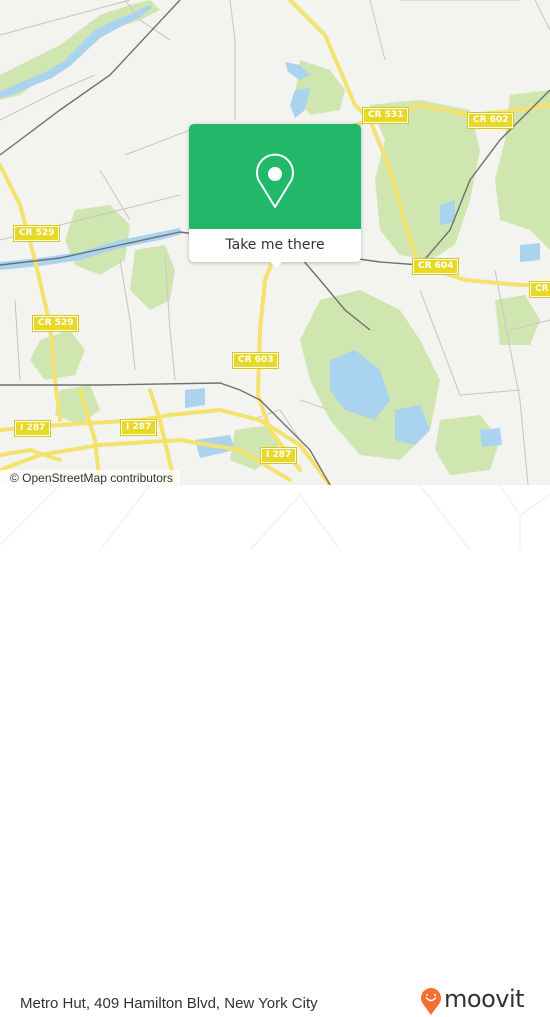  I want to click on popup-pointer, so click(276, 264).